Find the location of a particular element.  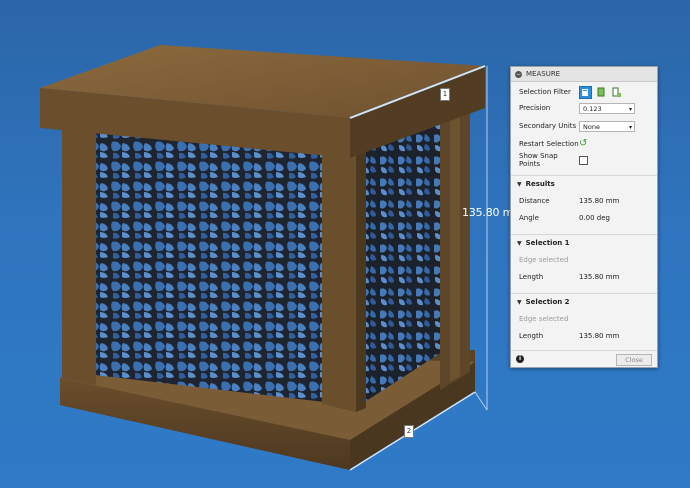

selection-filter-row: Selection Filter is located at coordinates (584, 92).